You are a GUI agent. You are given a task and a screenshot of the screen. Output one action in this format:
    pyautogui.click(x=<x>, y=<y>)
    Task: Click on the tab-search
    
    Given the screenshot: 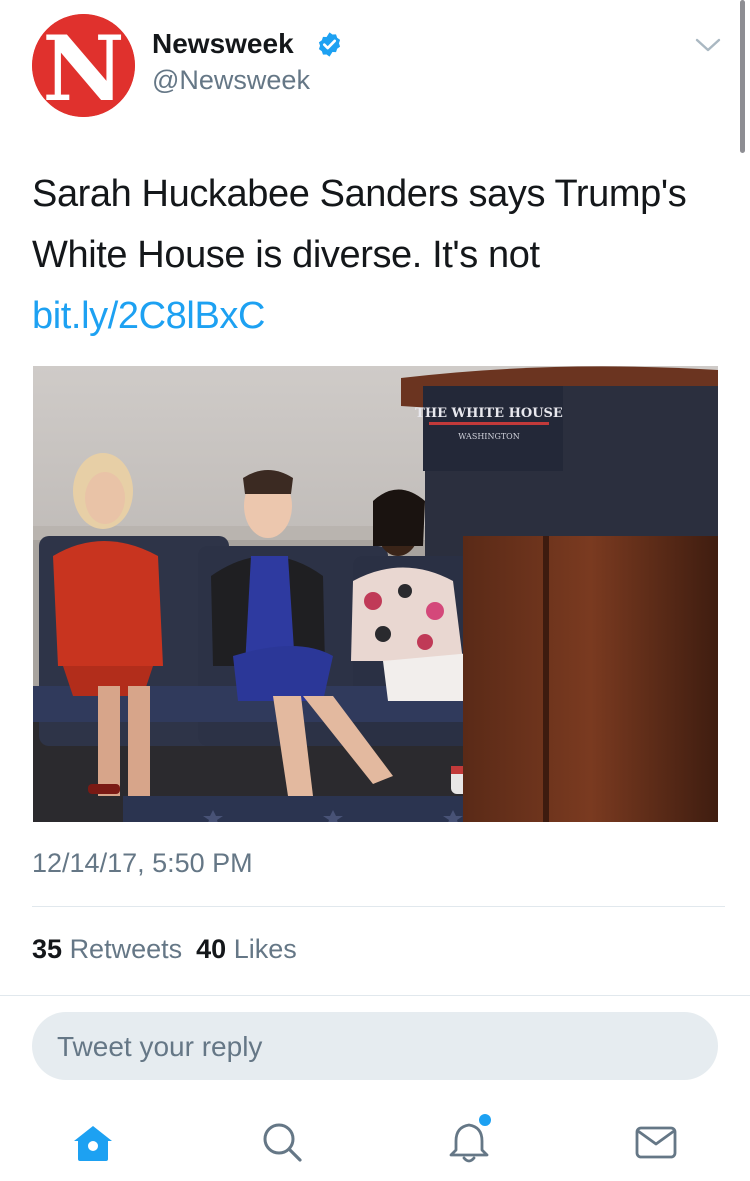 What is the action you would take?
    pyautogui.click(x=282, y=1142)
    